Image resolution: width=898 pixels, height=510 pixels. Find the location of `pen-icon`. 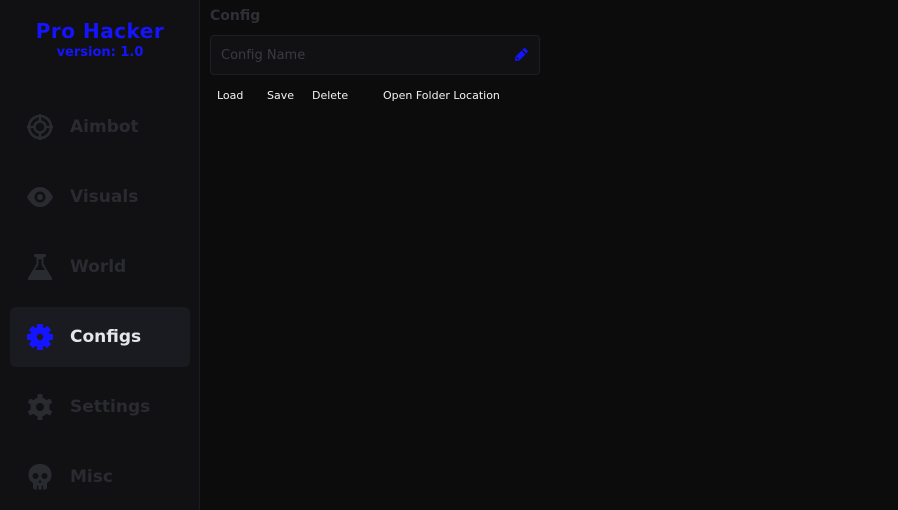

pen-icon is located at coordinates (521, 55).